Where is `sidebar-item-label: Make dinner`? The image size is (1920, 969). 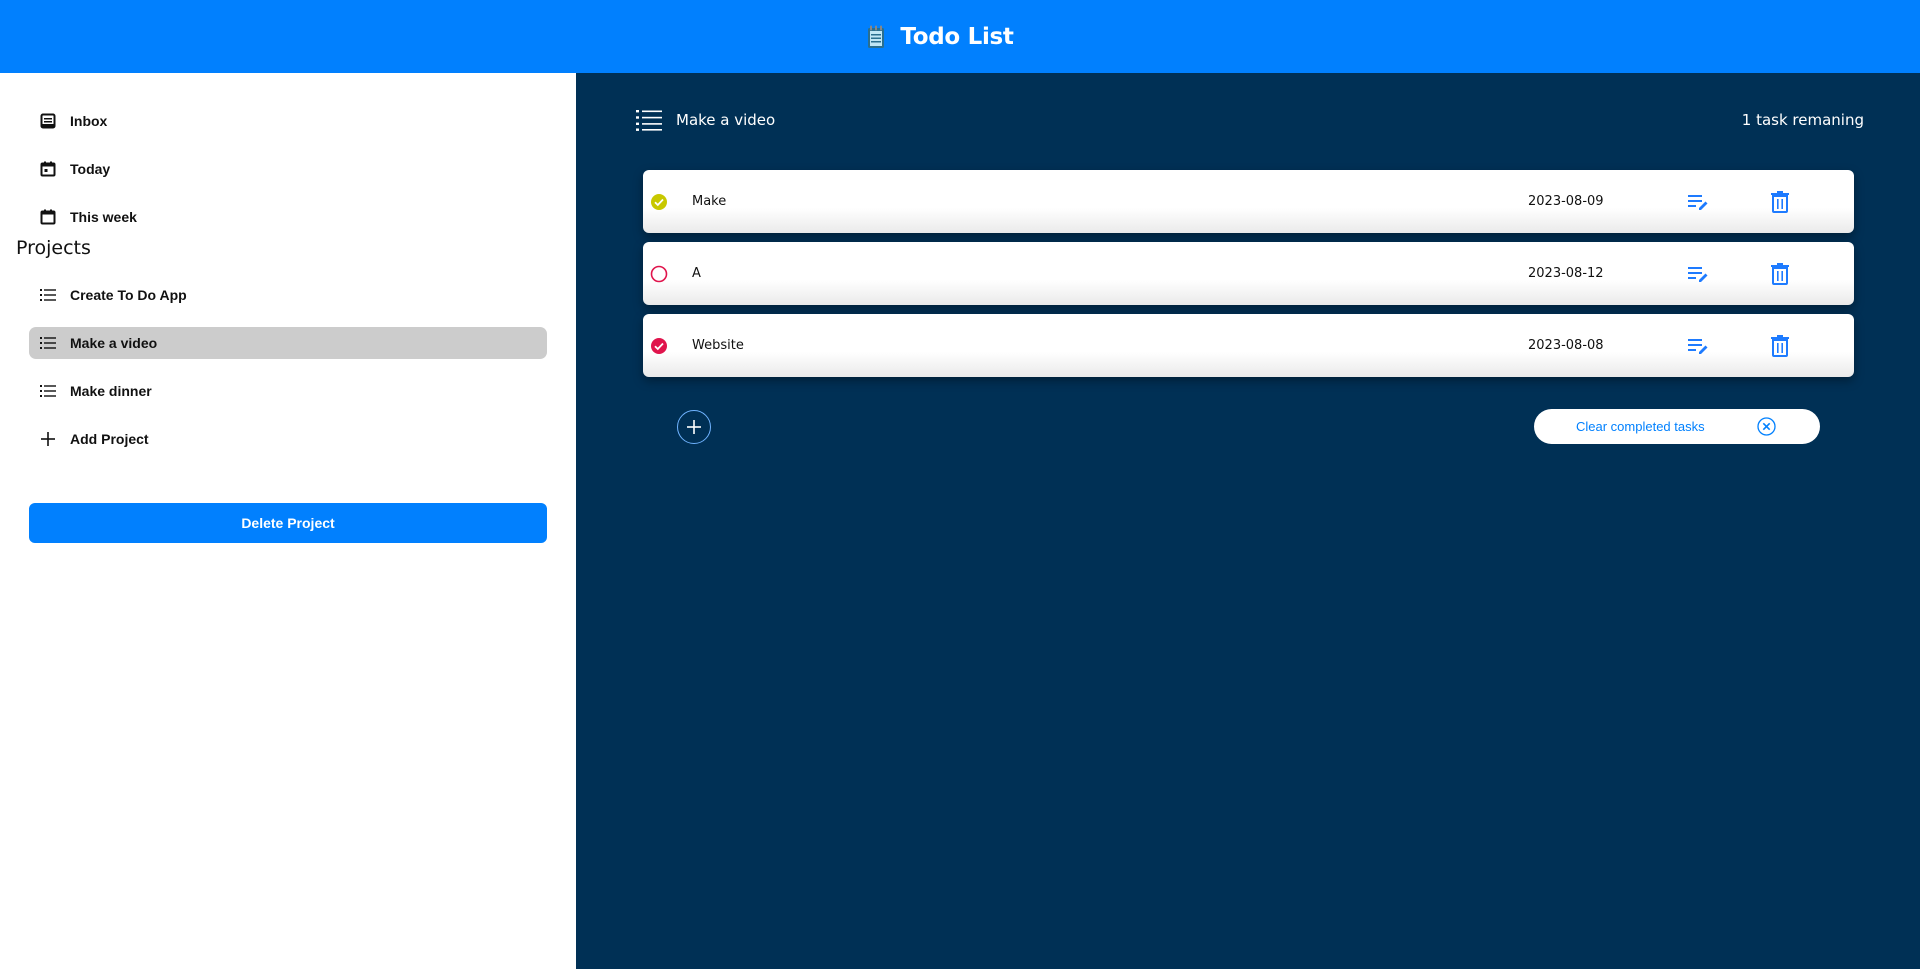
sidebar-item-label: Make dinner is located at coordinates (111, 391).